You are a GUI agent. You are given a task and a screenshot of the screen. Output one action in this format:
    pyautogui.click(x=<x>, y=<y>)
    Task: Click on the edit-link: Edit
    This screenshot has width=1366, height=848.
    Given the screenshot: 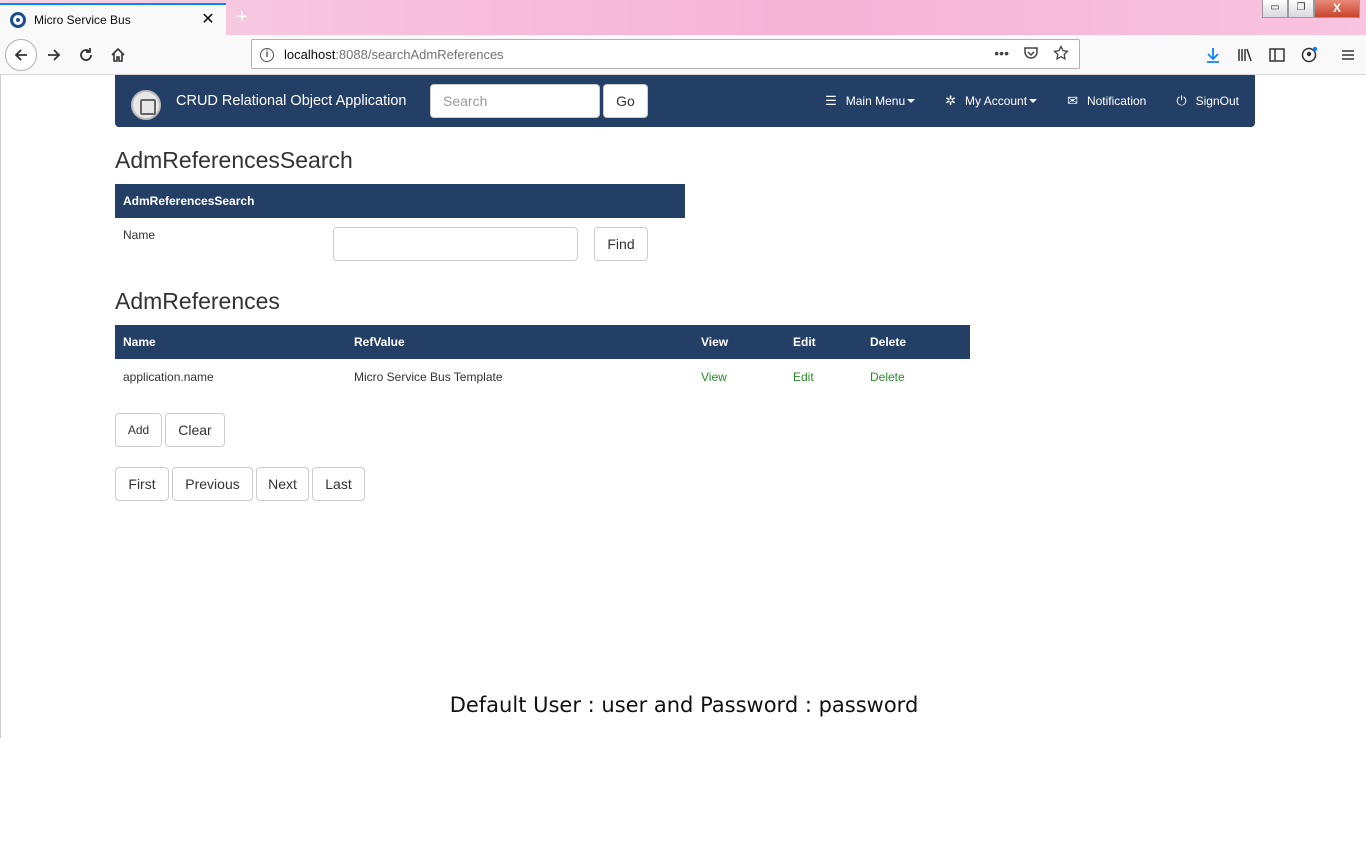 What is the action you would take?
    pyautogui.click(x=803, y=377)
    